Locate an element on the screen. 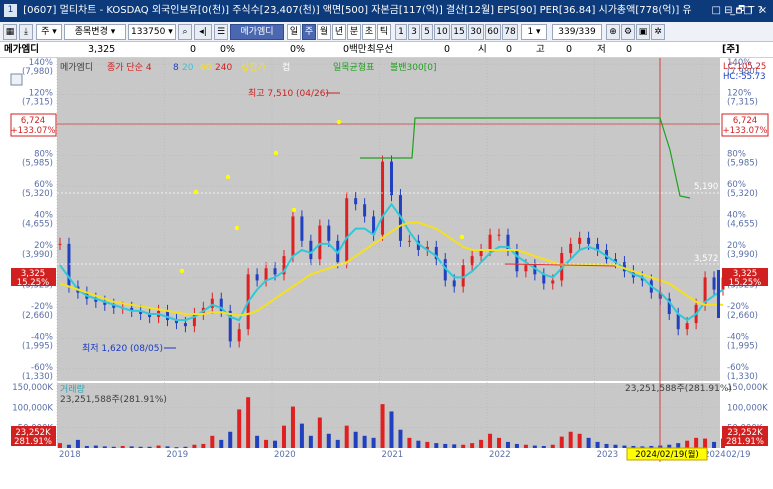  gear-icon: ✲ is located at coordinates (658, 32).